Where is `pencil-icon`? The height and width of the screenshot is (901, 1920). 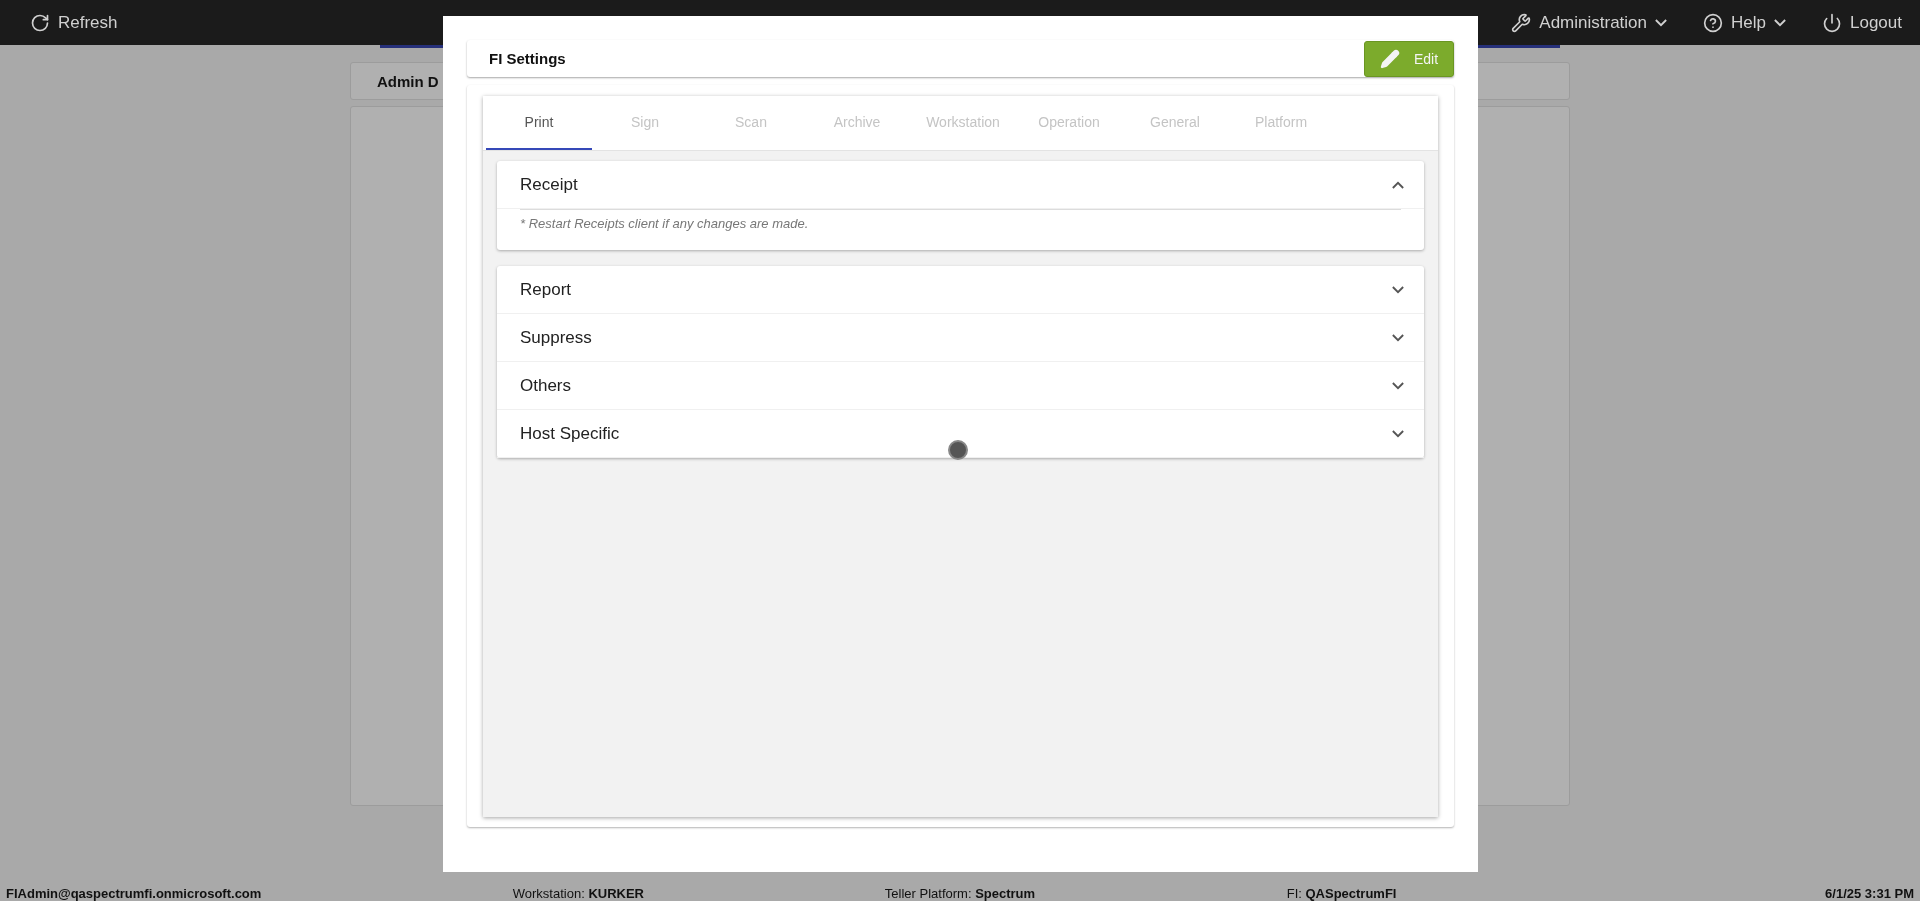
pencil-icon is located at coordinates (1389, 58).